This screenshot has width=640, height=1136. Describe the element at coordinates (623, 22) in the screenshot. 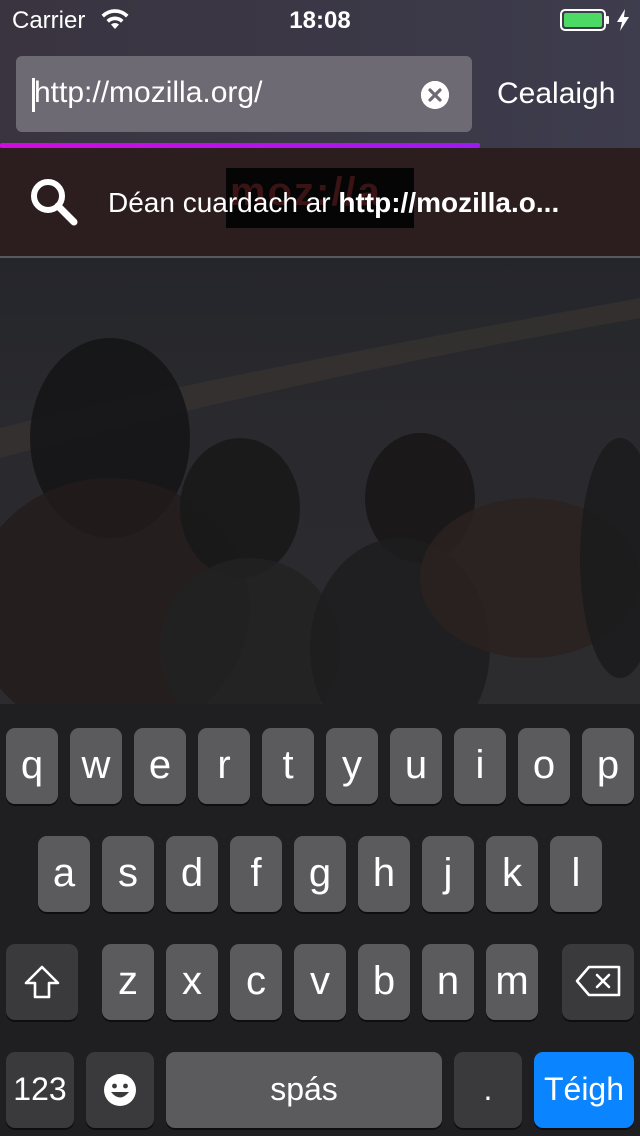

I see `charging-icon` at that location.